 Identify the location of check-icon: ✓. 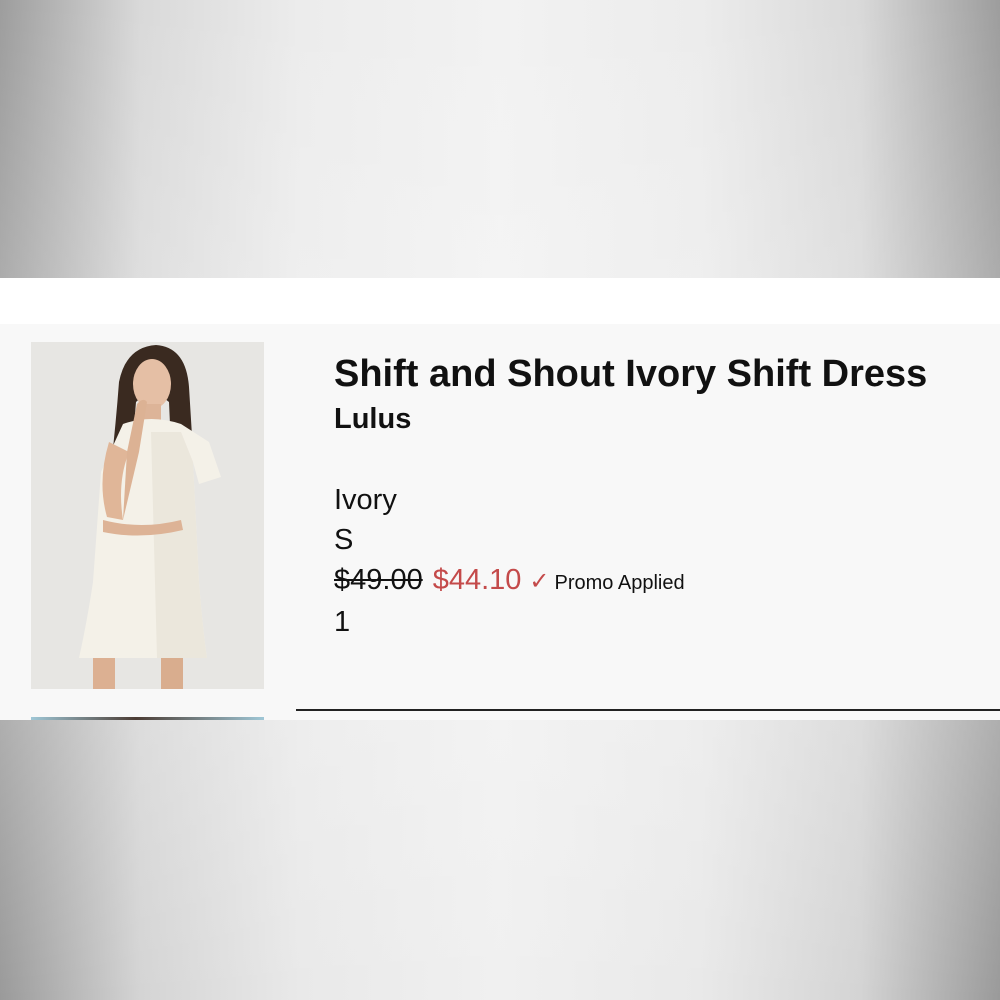
(539, 581).